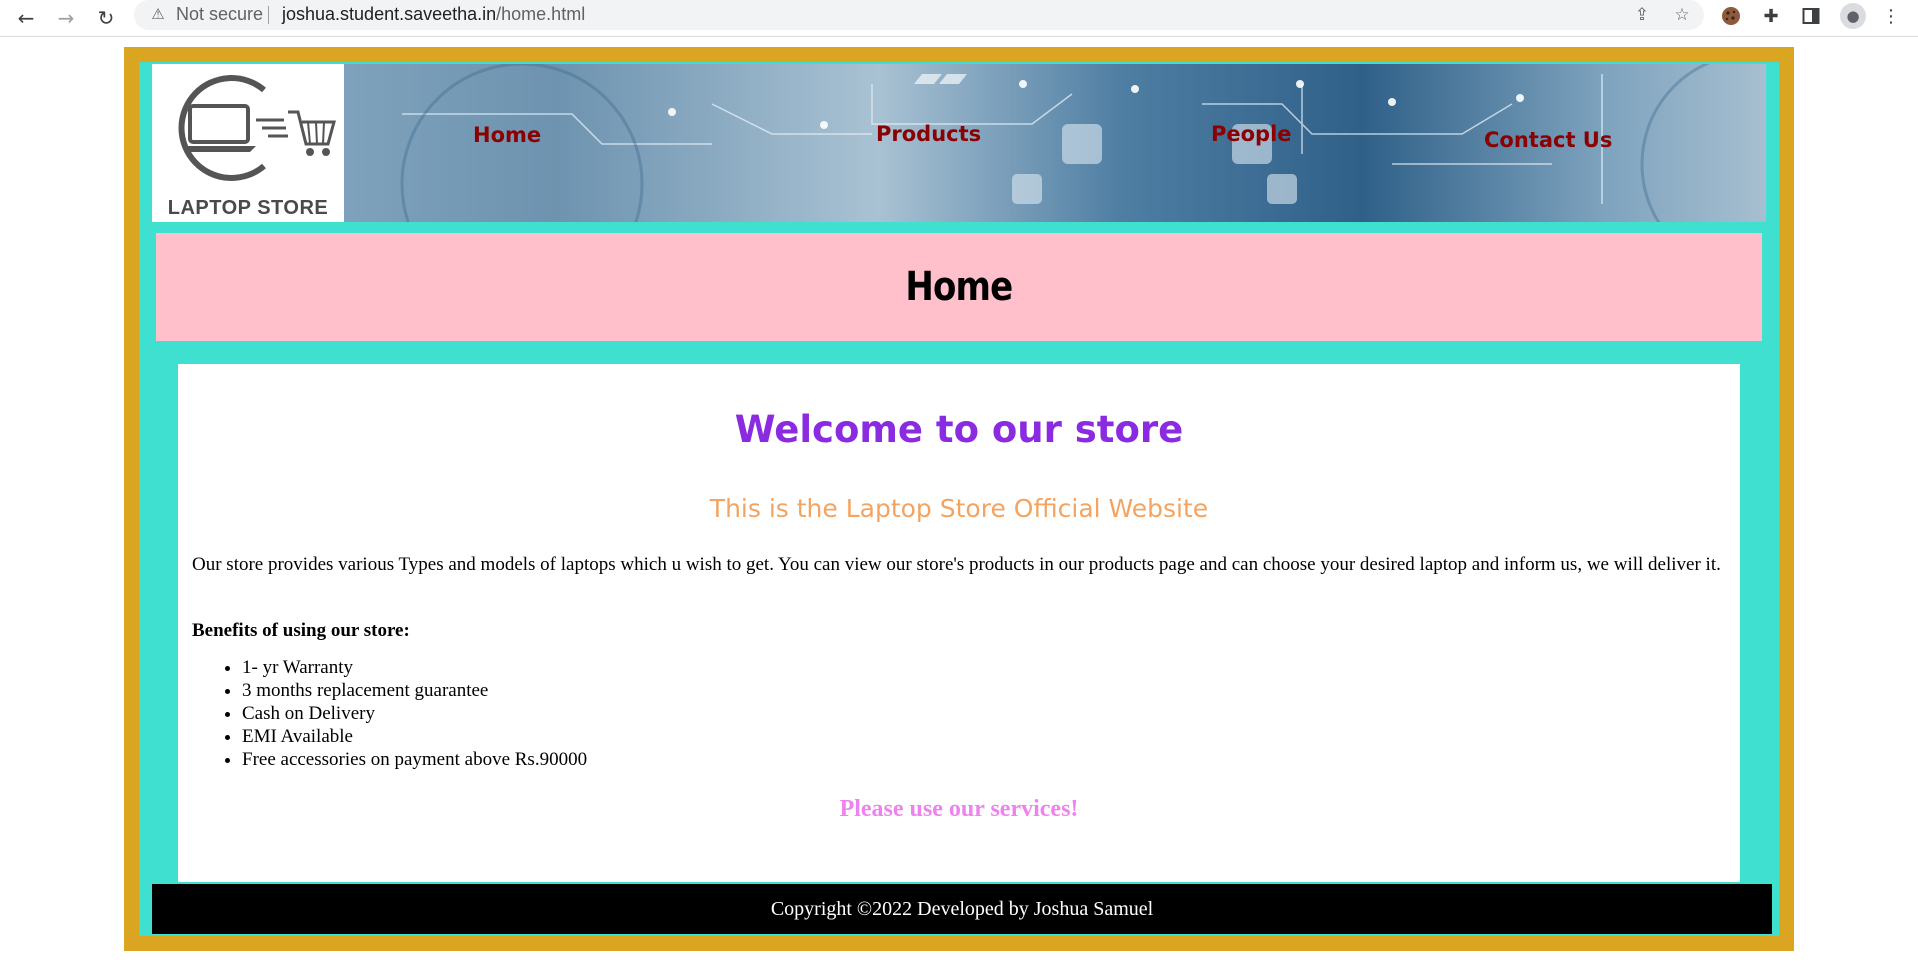 Image resolution: width=1918 pixels, height=963 pixels. I want to click on nav-link-products: Products, so click(928, 134).